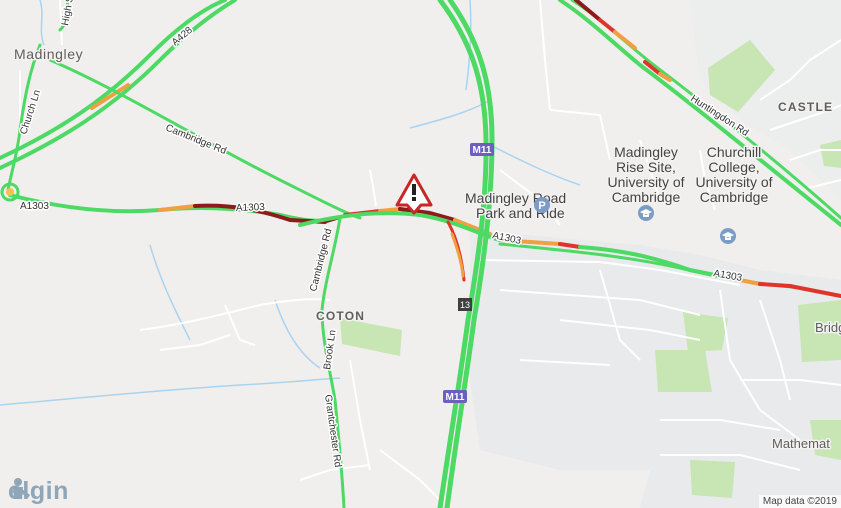 This screenshot has width=841, height=508. What do you see at coordinates (520, 213) in the screenshot?
I see `poi-label-line: Park and Ride` at bounding box center [520, 213].